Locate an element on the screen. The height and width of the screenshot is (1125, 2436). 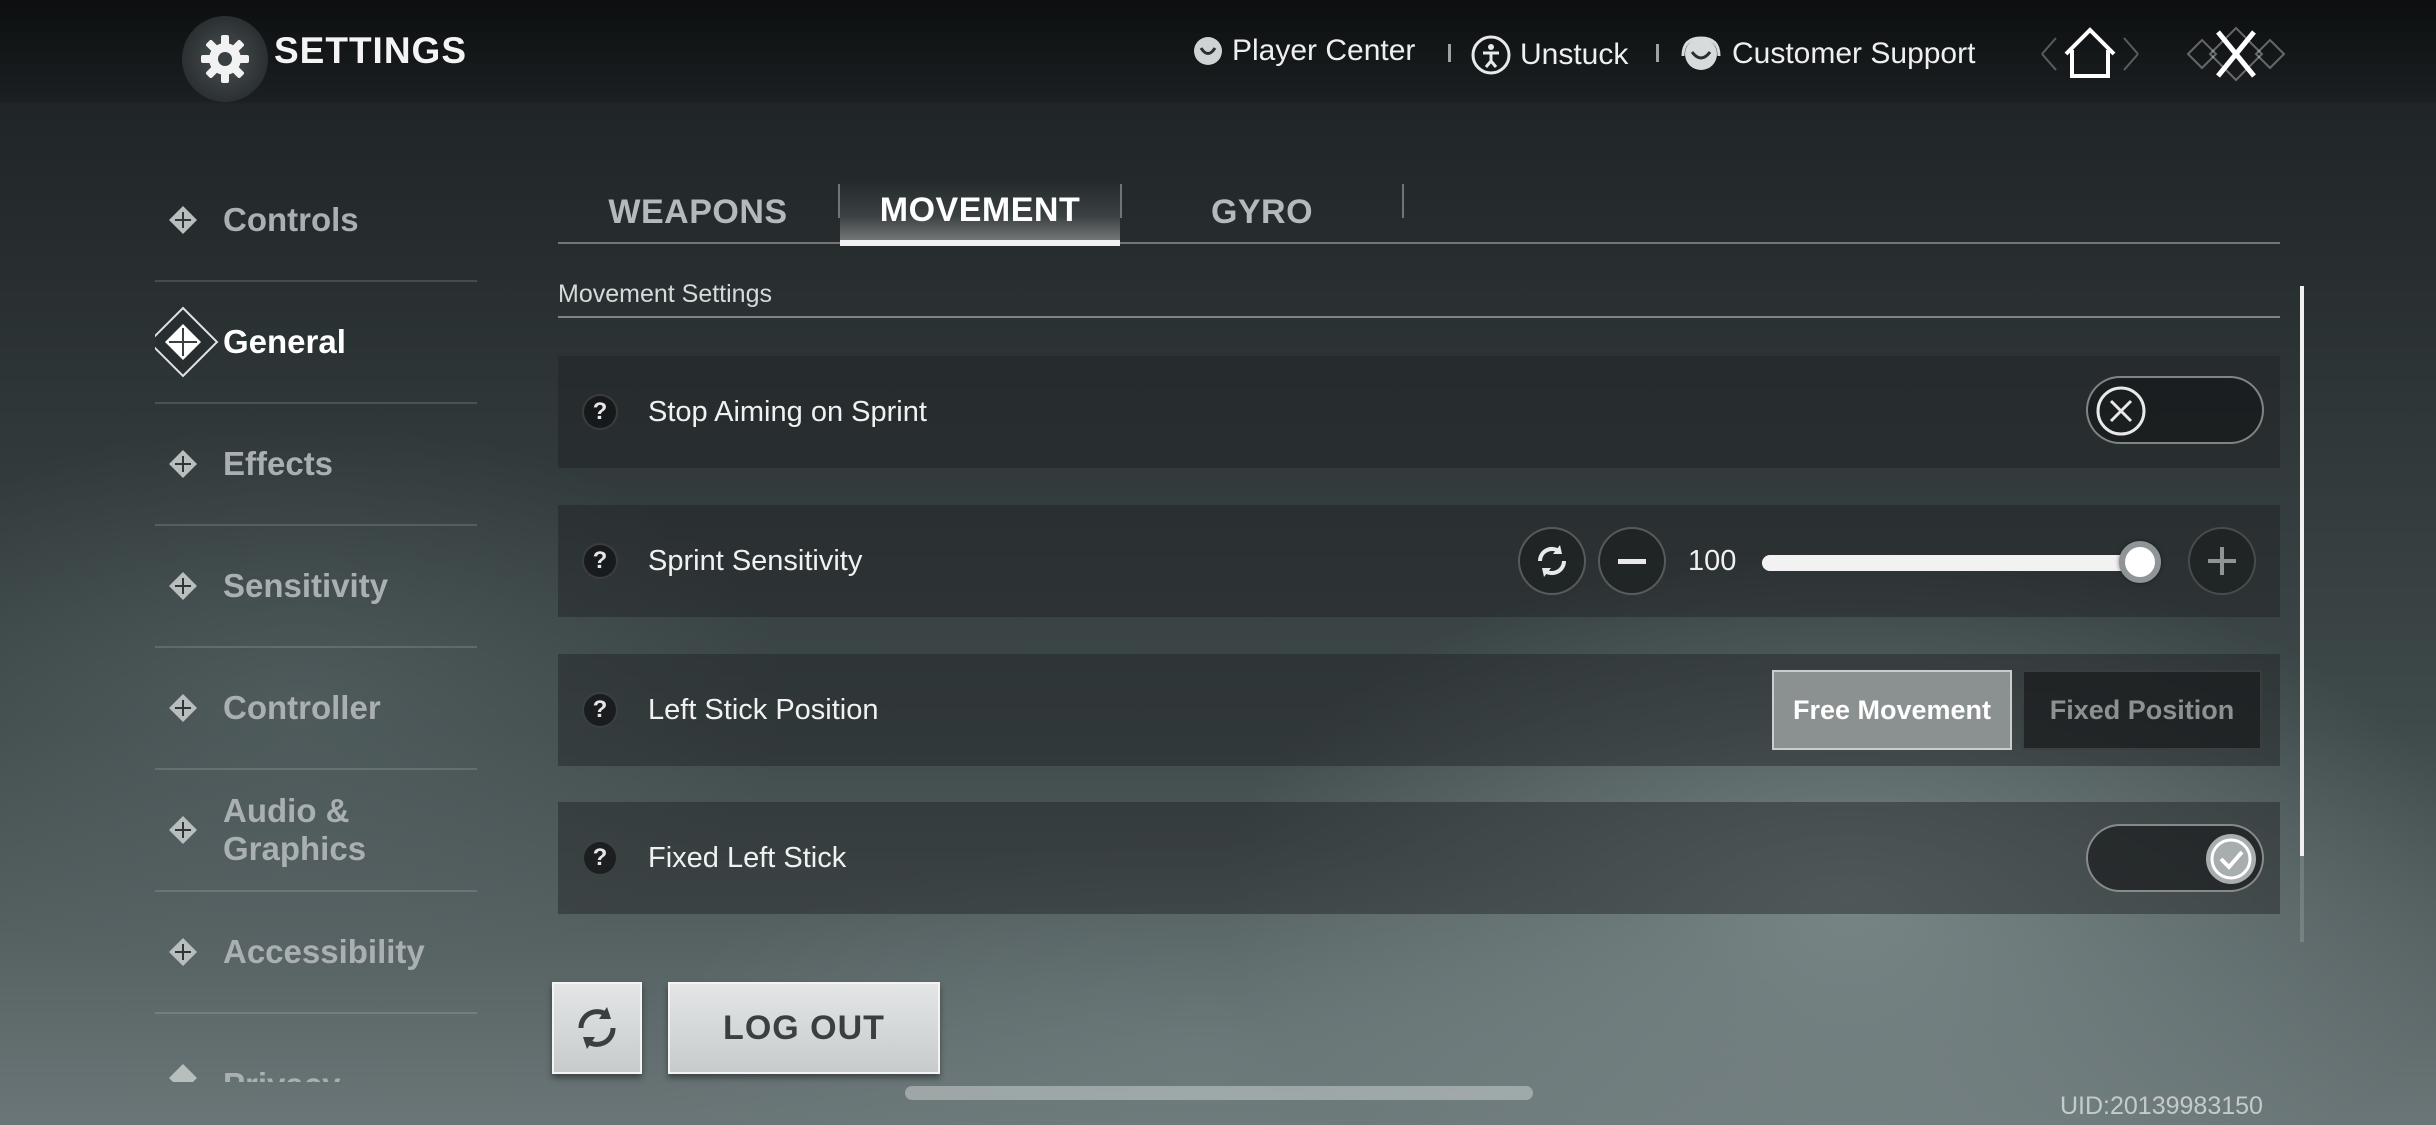
customer-support-icon is located at coordinates (1701, 53).